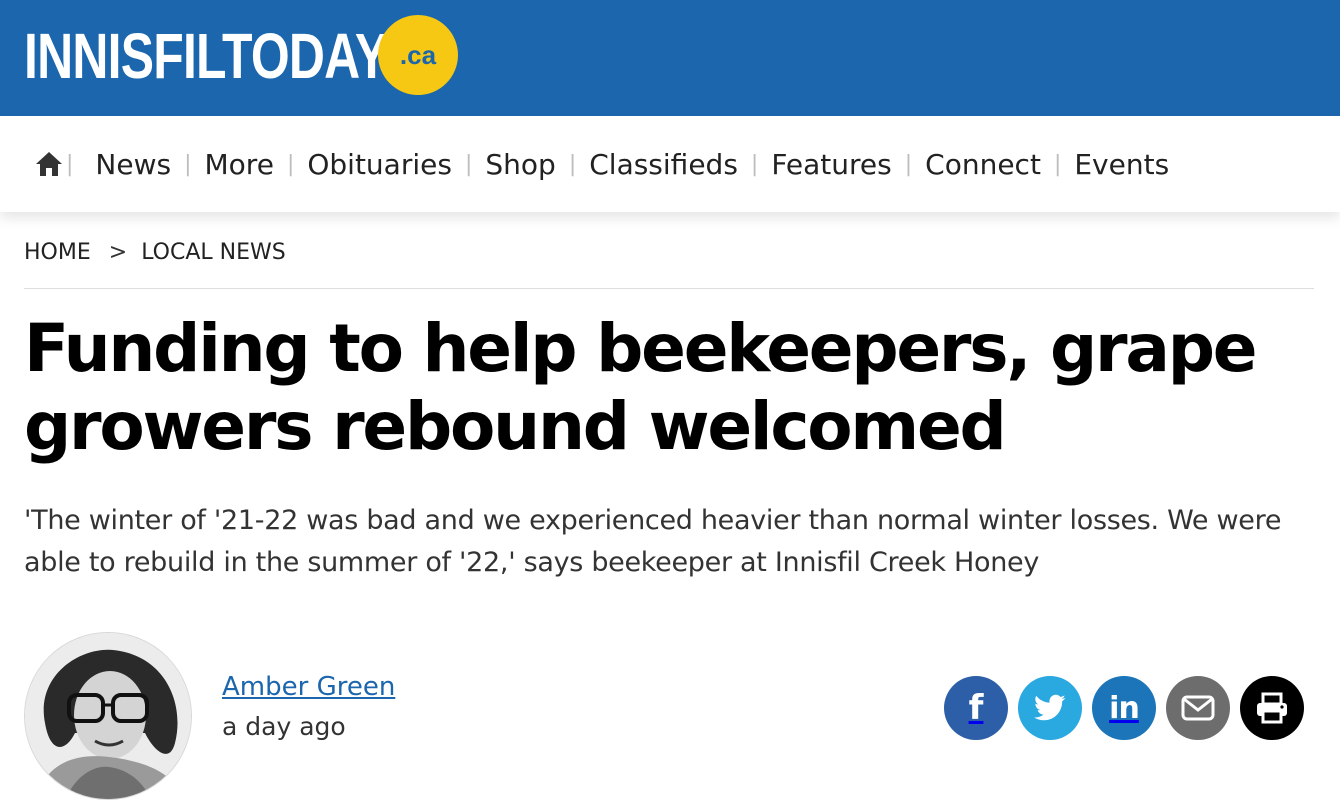 This screenshot has height=812, width=1340. I want to click on home-icon, so click(49, 164).